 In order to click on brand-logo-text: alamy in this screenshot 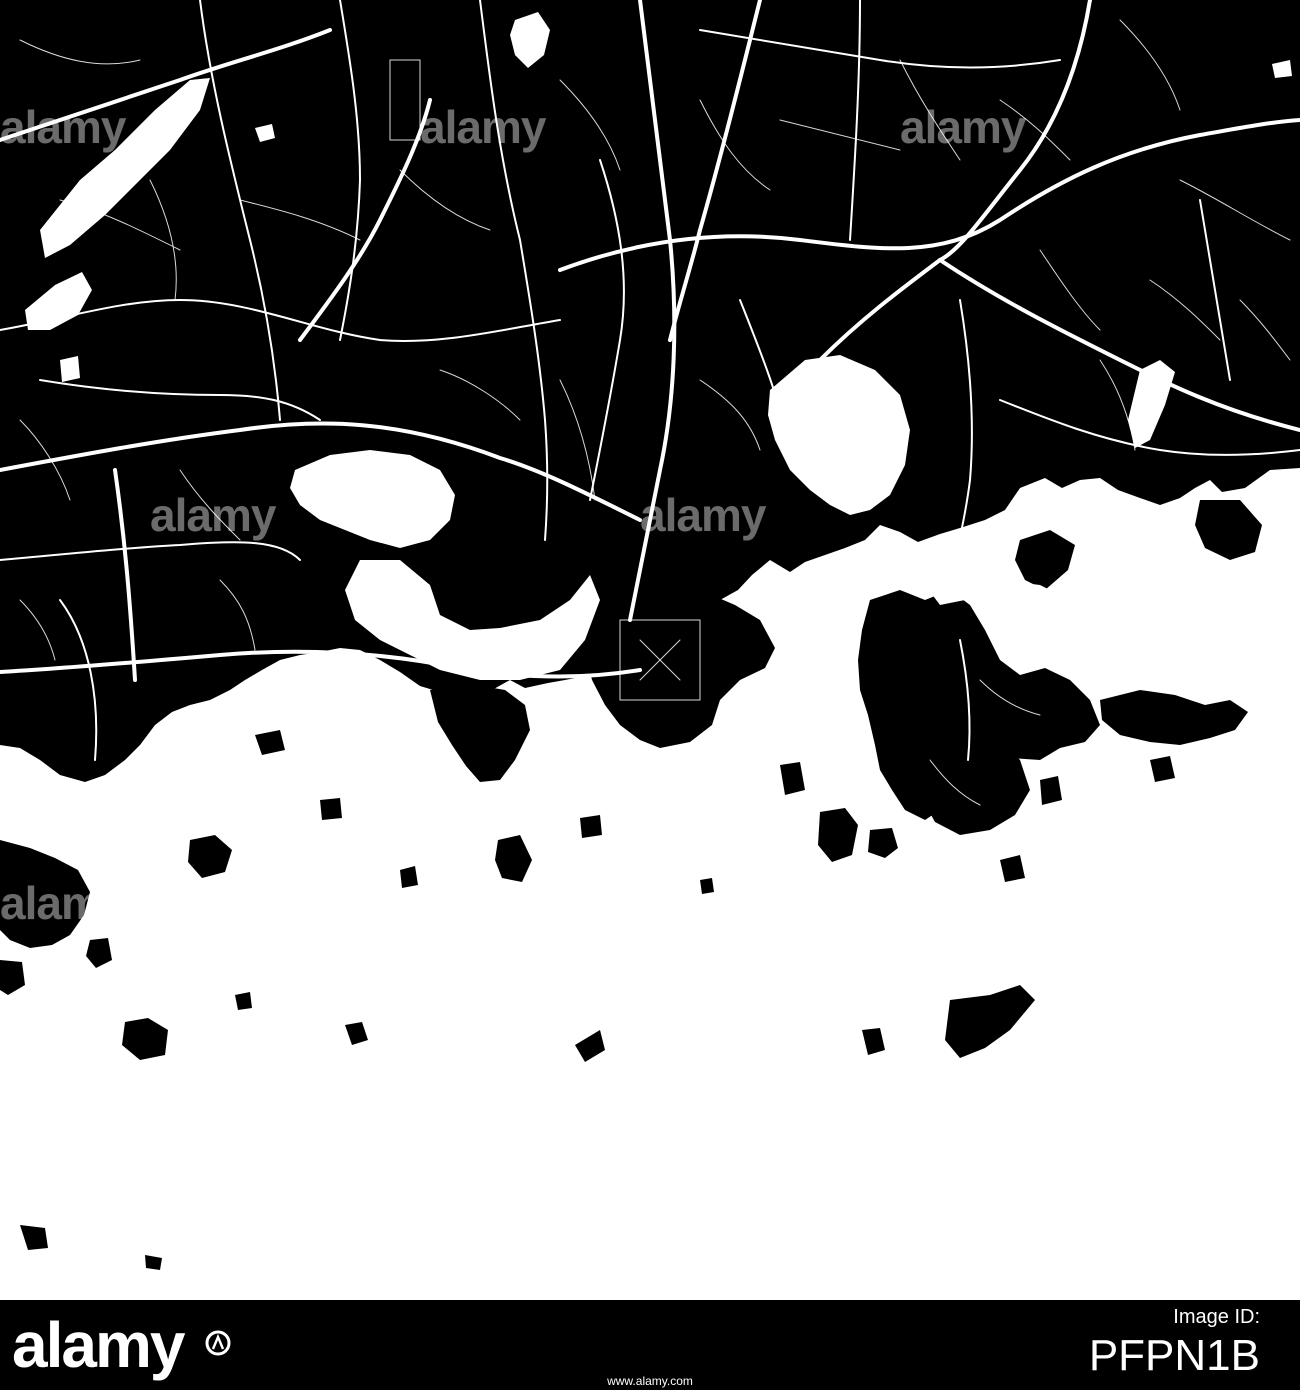, I will do `click(98, 1345)`.